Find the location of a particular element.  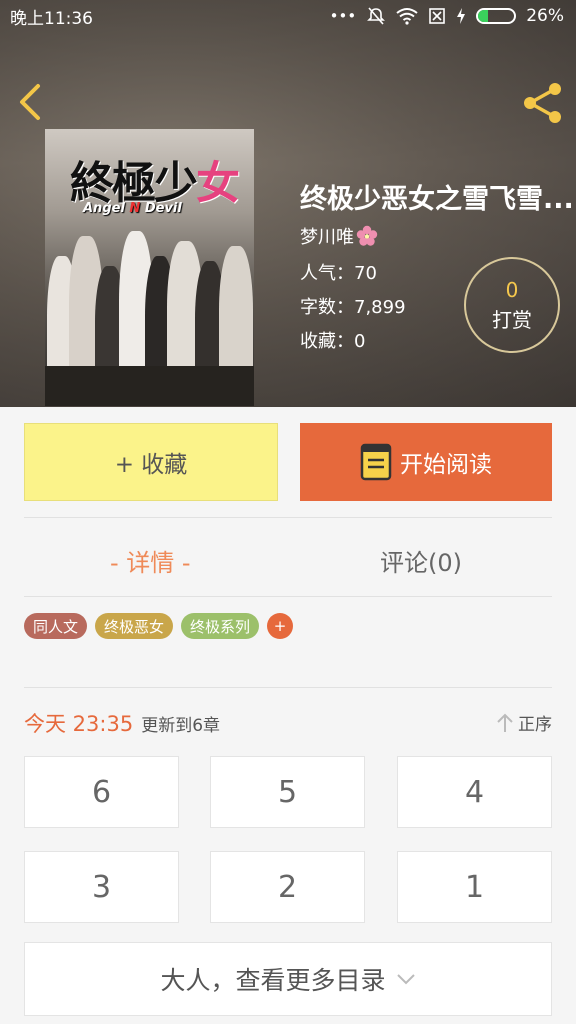

chapter-button: 1 is located at coordinates (474, 887).